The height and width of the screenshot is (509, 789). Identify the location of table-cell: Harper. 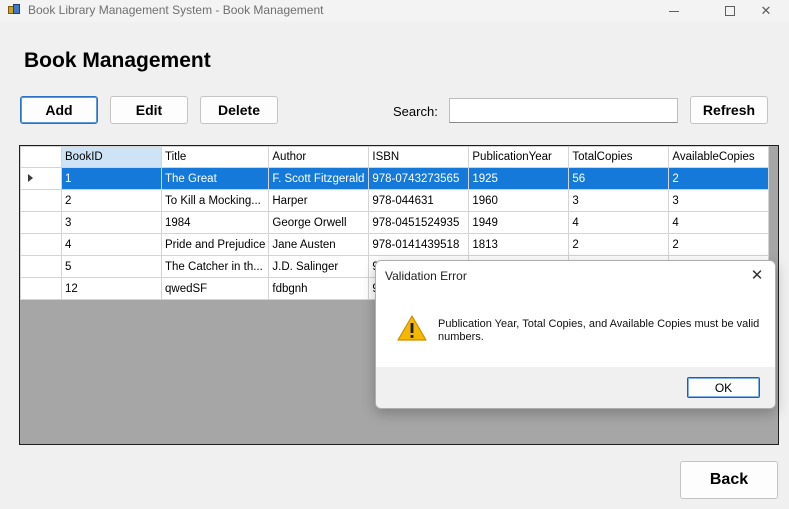
(319, 200).